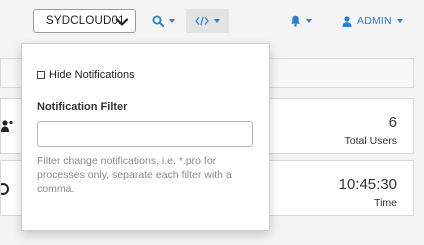 The image size is (424, 245). I want to click on total-users-label: Total Users, so click(370, 141).